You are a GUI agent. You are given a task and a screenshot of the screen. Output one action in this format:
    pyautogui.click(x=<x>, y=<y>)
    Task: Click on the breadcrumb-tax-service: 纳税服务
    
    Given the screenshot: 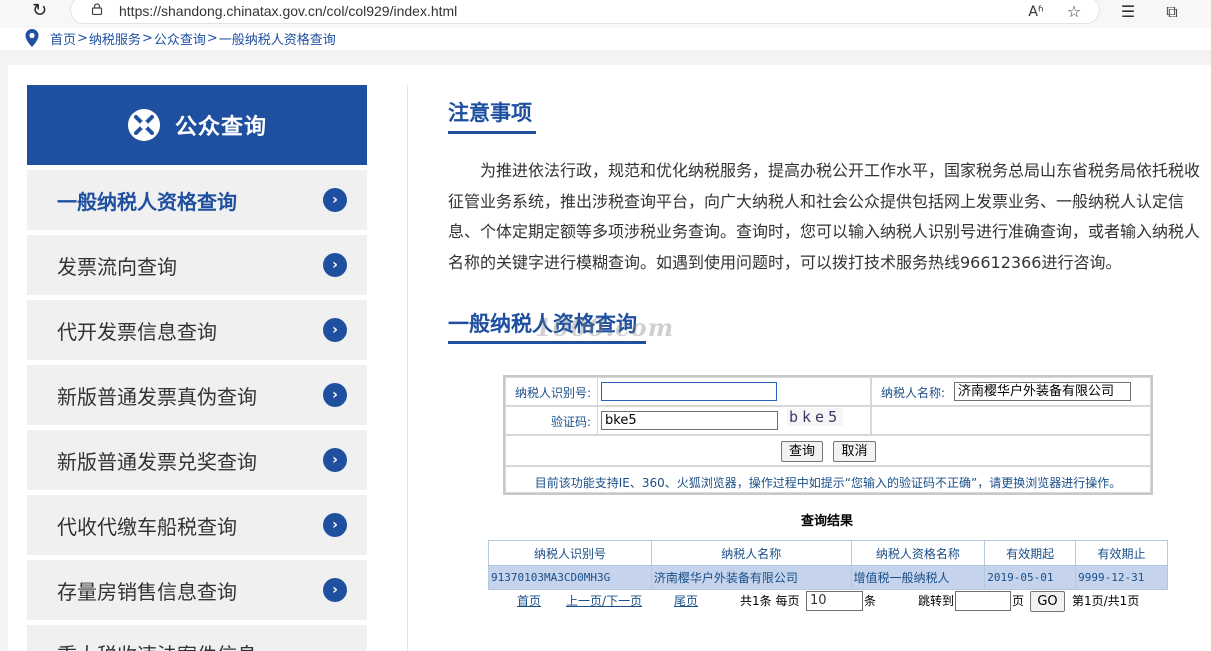 What is the action you would take?
    pyautogui.click(x=115, y=38)
    